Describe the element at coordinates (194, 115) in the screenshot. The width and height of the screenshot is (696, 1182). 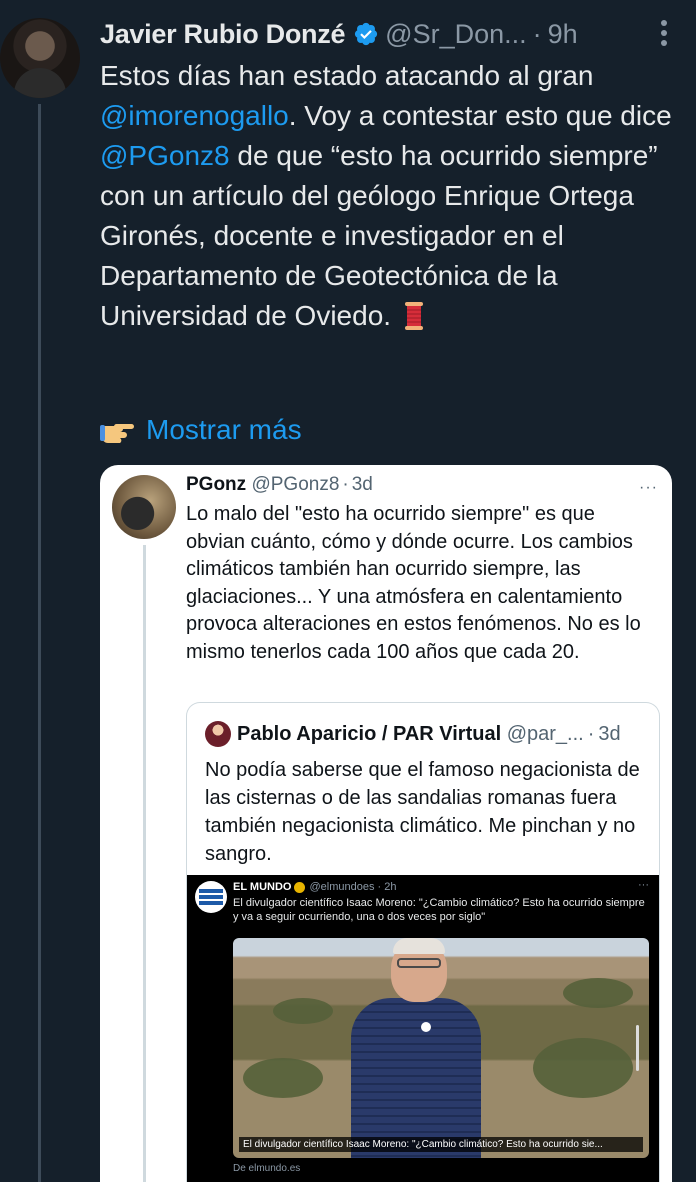
I see `mention-link: @imorenogallo` at that location.